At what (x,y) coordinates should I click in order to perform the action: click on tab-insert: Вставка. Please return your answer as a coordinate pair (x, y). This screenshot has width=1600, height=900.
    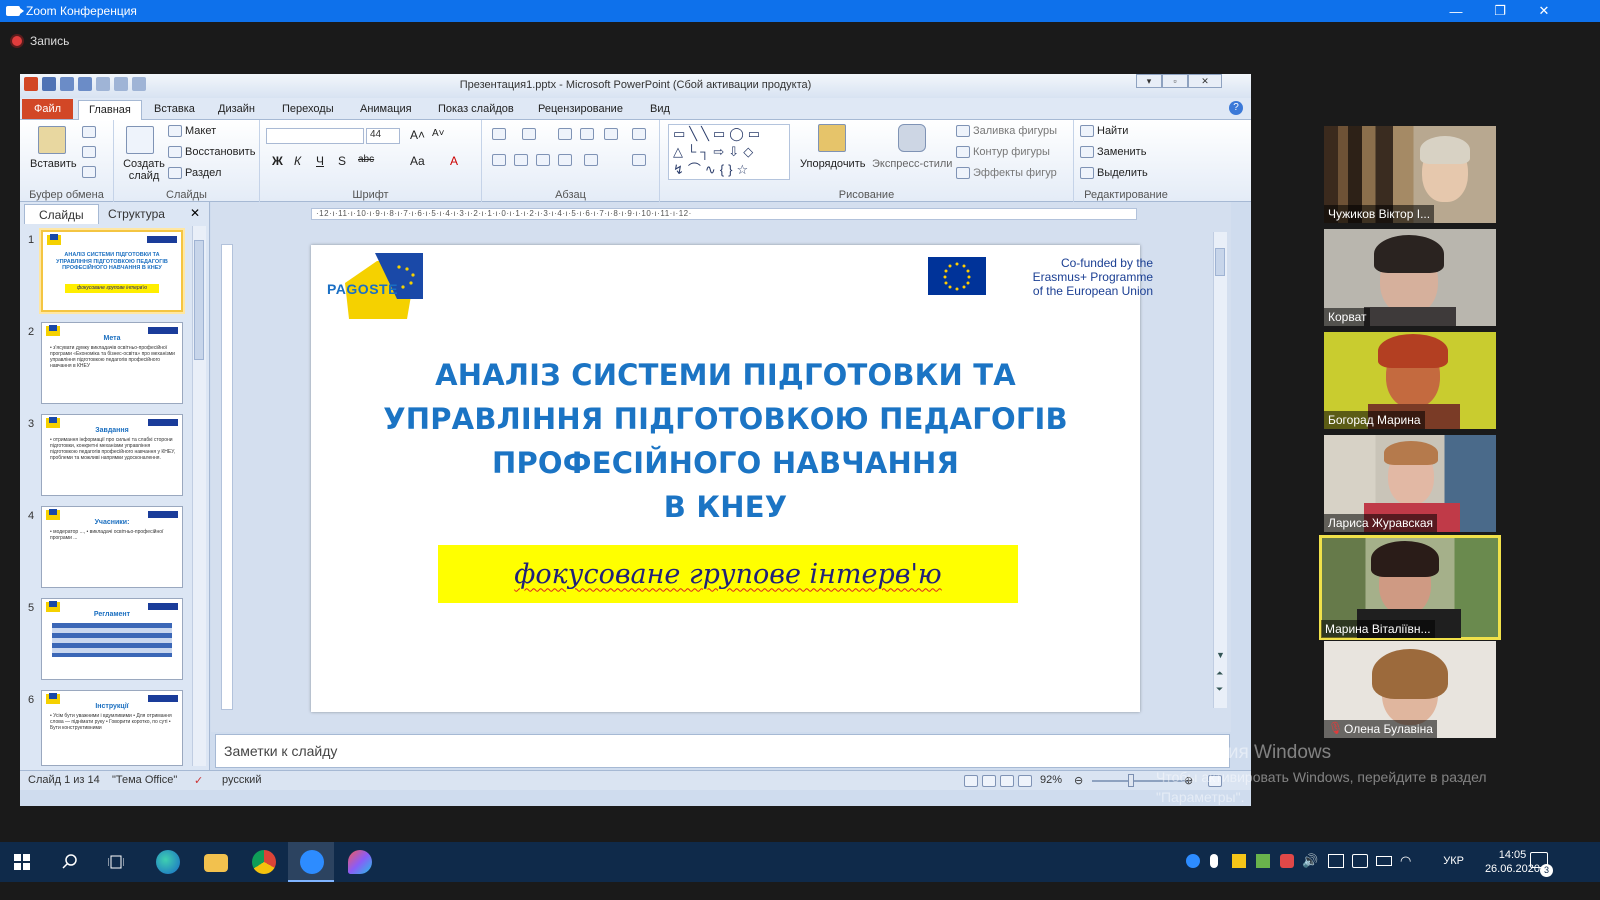
    Looking at the image, I should click on (174, 109).